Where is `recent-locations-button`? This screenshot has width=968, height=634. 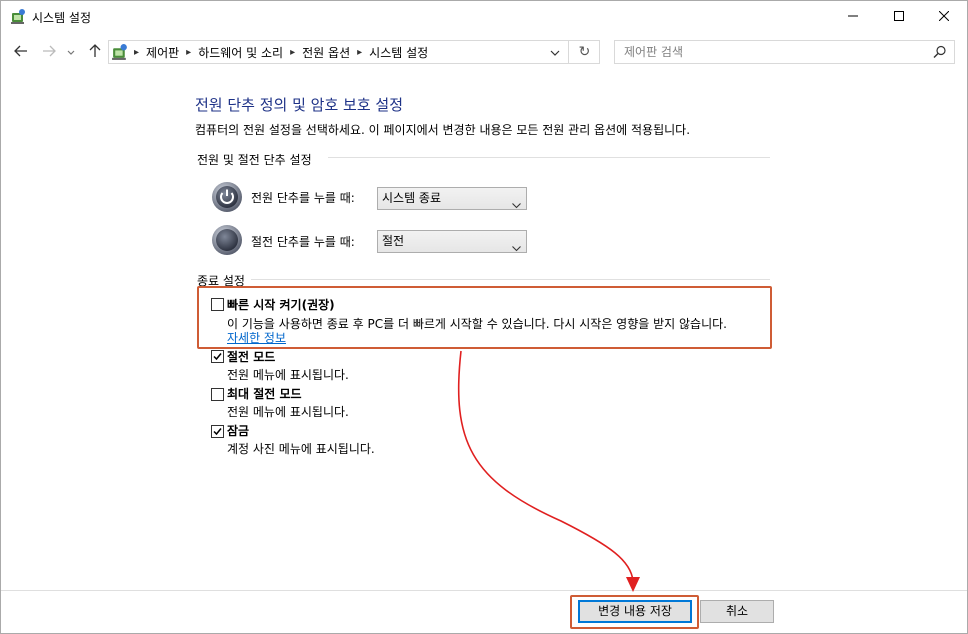
recent-locations-button is located at coordinates (71, 52).